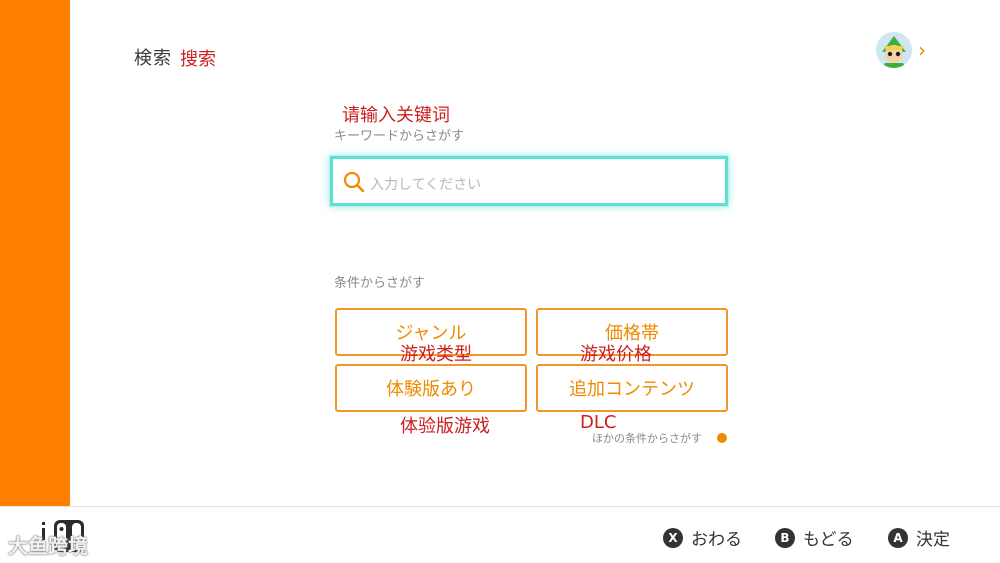 This screenshot has height=563, width=1000. I want to click on demo-annotation: 体验版游戏, so click(445, 426).